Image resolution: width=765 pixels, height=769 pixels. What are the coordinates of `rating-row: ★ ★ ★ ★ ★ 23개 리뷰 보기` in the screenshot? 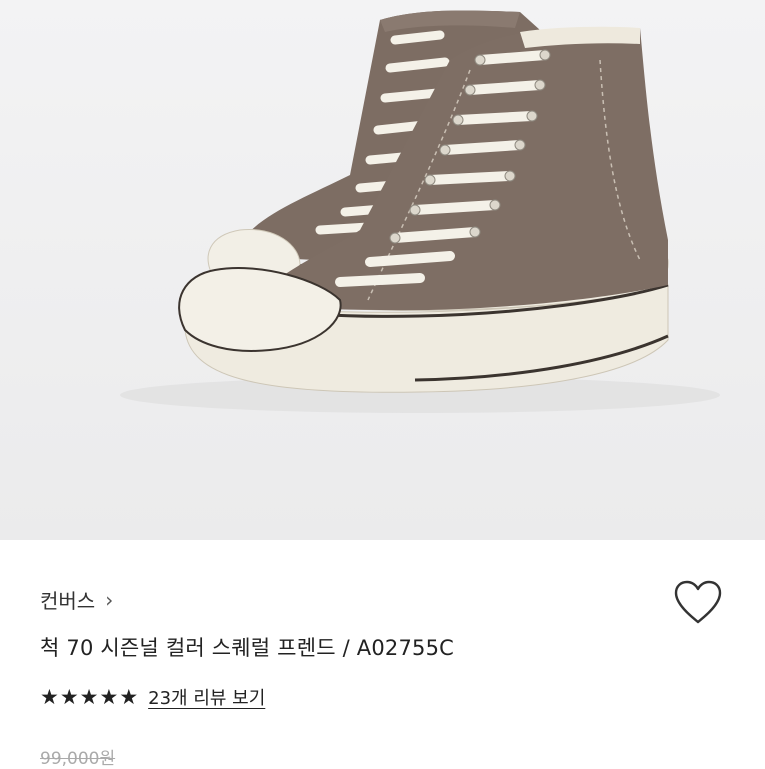 It's located at (152, 697).